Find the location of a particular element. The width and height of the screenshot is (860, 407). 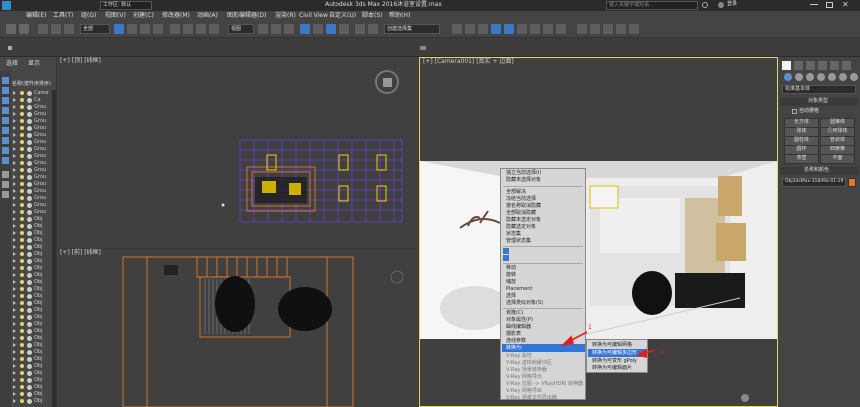

vray-sphere-icon is located at coordinates (634, 29).